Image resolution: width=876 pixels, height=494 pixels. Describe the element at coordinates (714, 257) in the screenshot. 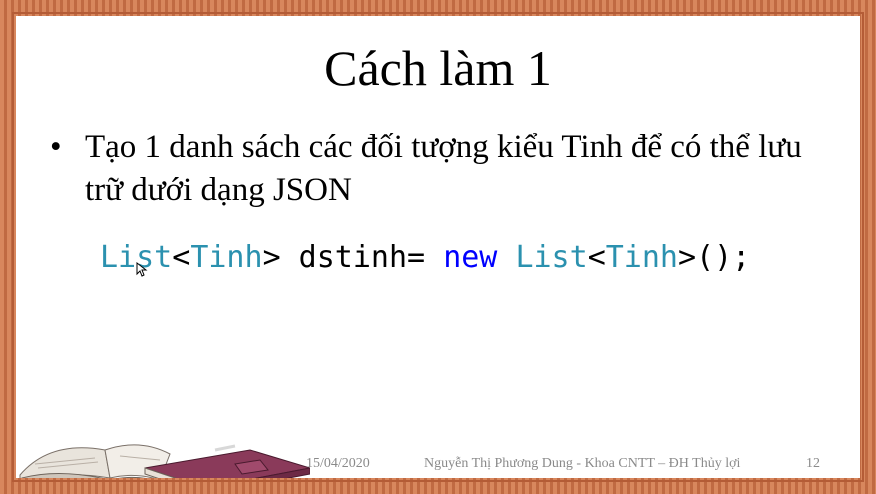

I see `code-token: >();` at that location.